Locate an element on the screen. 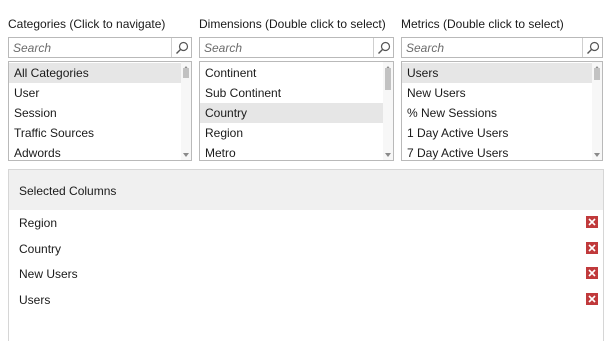 Image resolution: width=612 pixels, height=341 pixels. categories-search-box is located at coordinates (100, 47).